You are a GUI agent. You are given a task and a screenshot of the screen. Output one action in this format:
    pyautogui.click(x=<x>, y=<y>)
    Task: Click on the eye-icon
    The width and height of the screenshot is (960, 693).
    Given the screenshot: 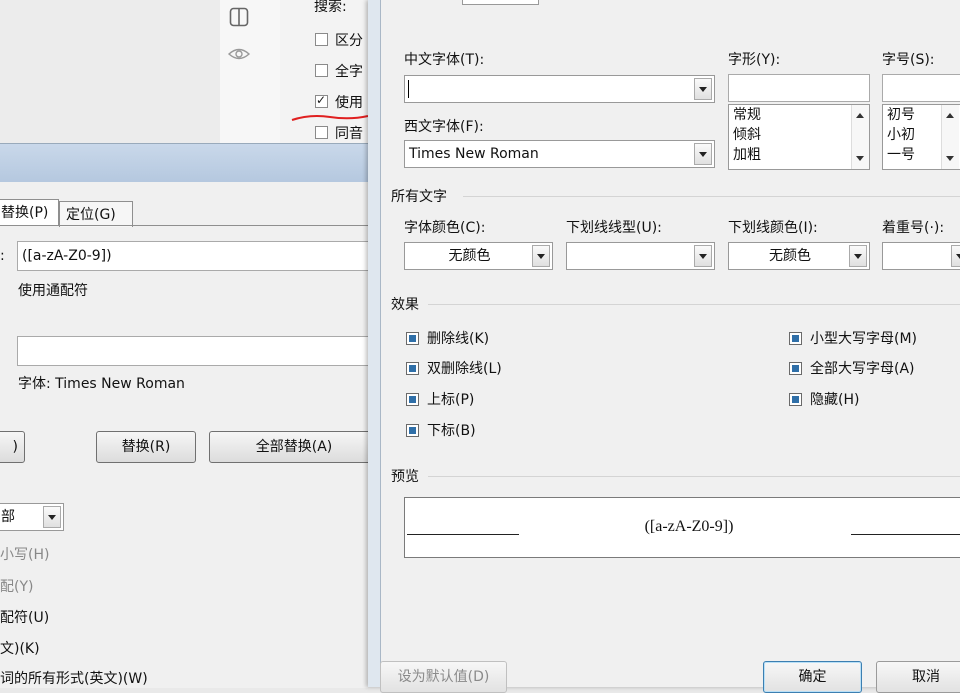 What is the action you would take?
    pyautogui.click(x=239, y=54)
    